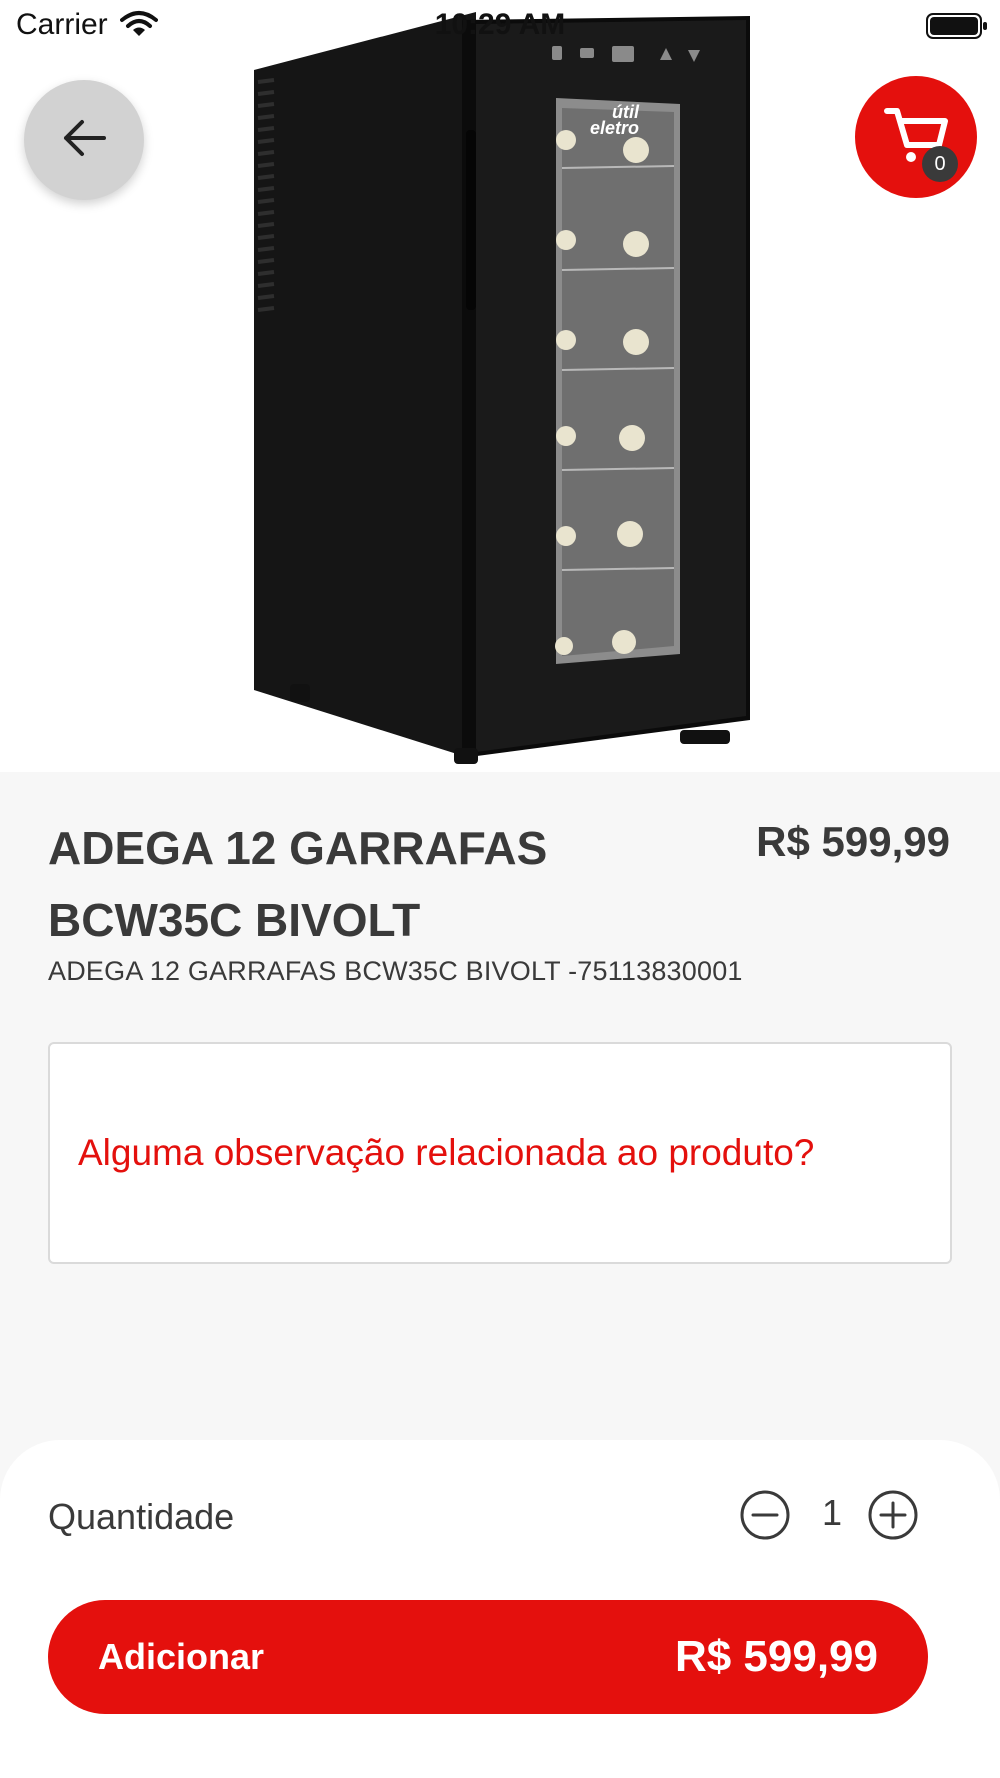  I want to click on arrow-left-icon, so click(84, 140).